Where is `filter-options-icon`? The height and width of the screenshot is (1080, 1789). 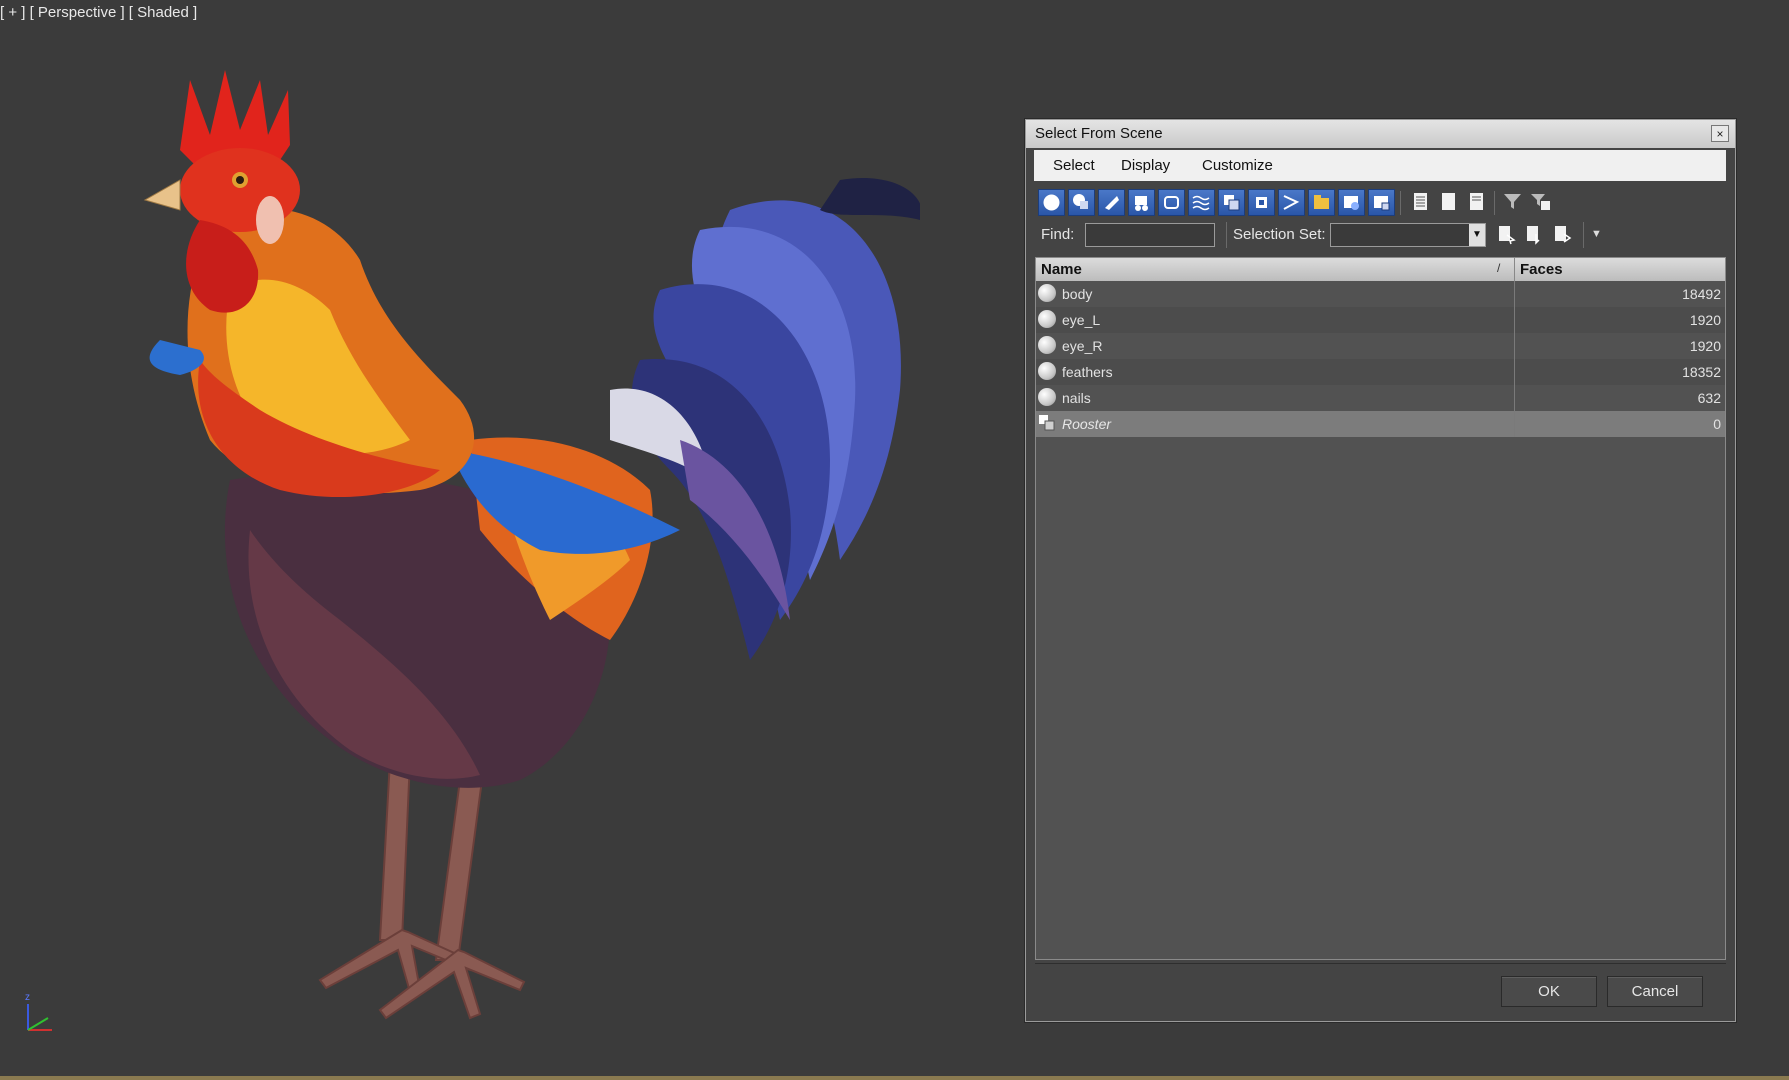
filter-options-icon is located at coordinates (1541, 202).